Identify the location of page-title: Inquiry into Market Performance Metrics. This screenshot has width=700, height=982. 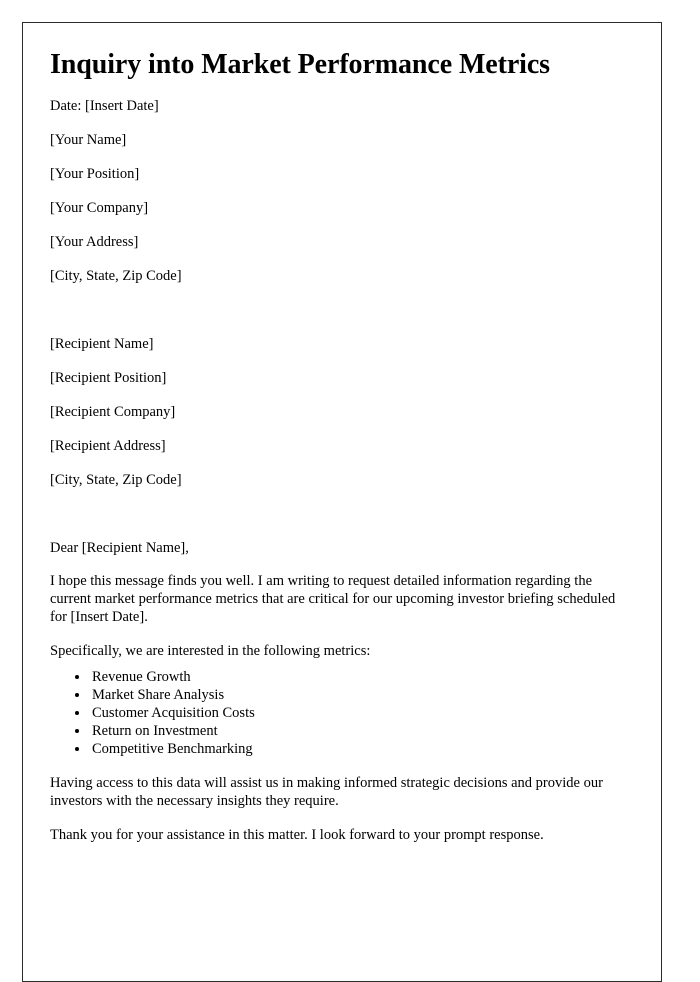
(300, 64).